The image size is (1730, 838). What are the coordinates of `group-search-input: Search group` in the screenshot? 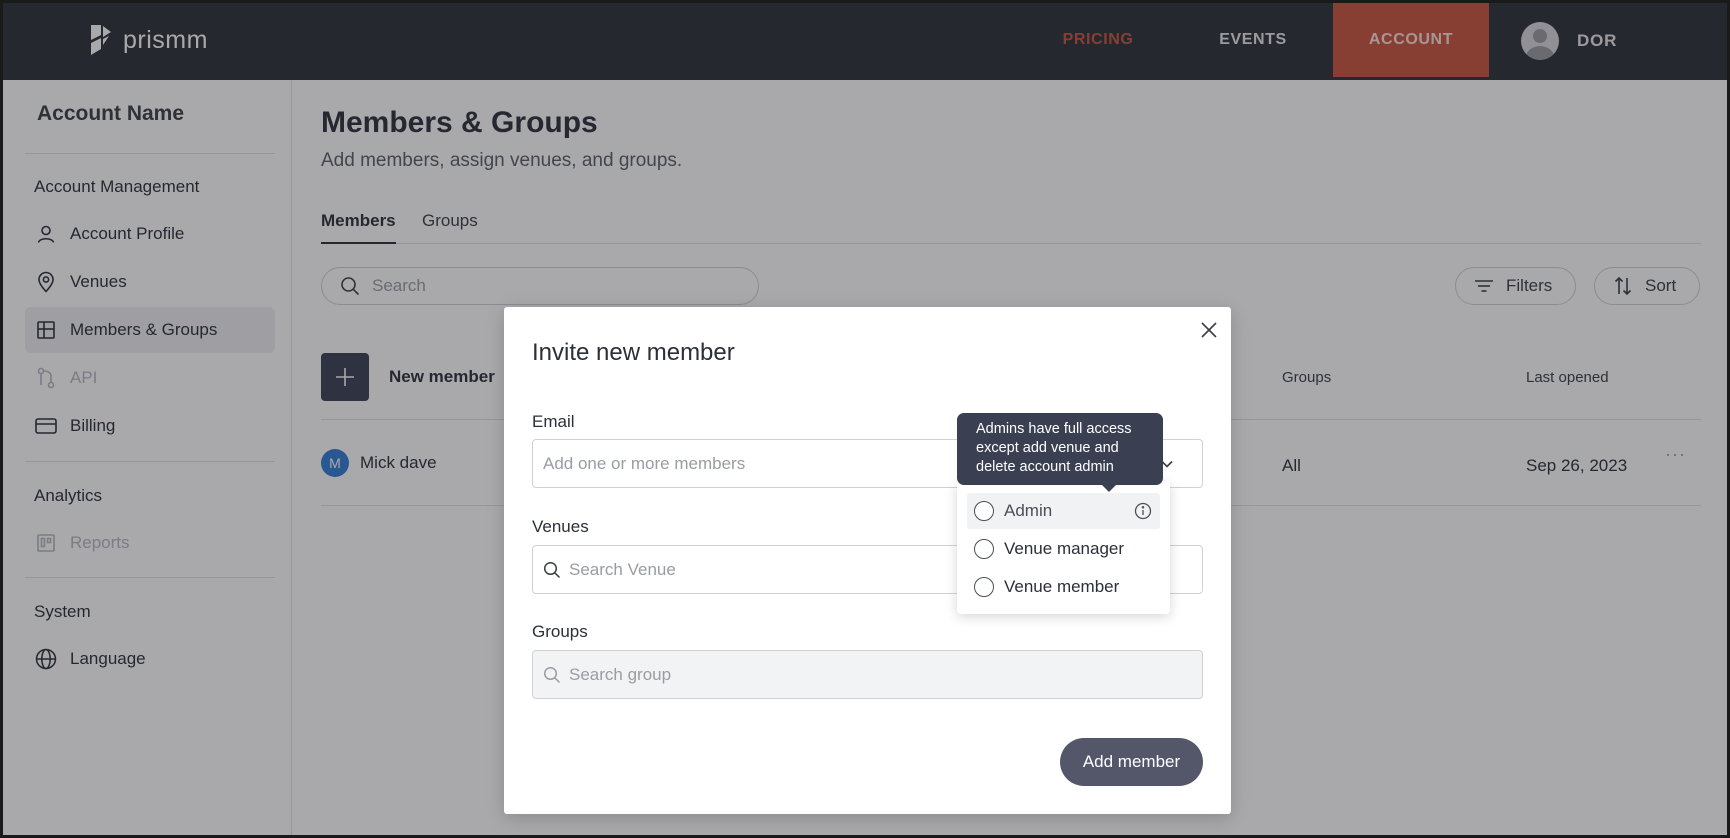 It's located at (867, 674).